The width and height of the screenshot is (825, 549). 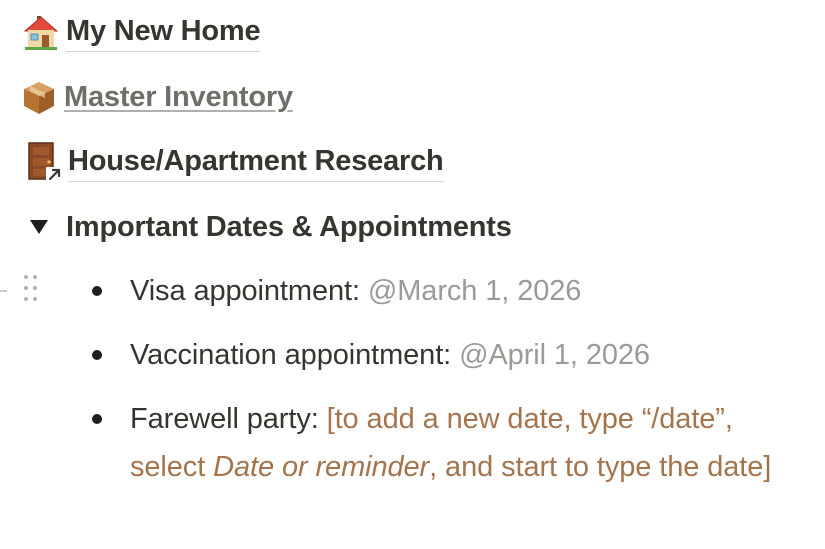 What do you see at coordinates (40, 98) in the screenshot?
I see `package-icon` at bounding box center [40, 98].